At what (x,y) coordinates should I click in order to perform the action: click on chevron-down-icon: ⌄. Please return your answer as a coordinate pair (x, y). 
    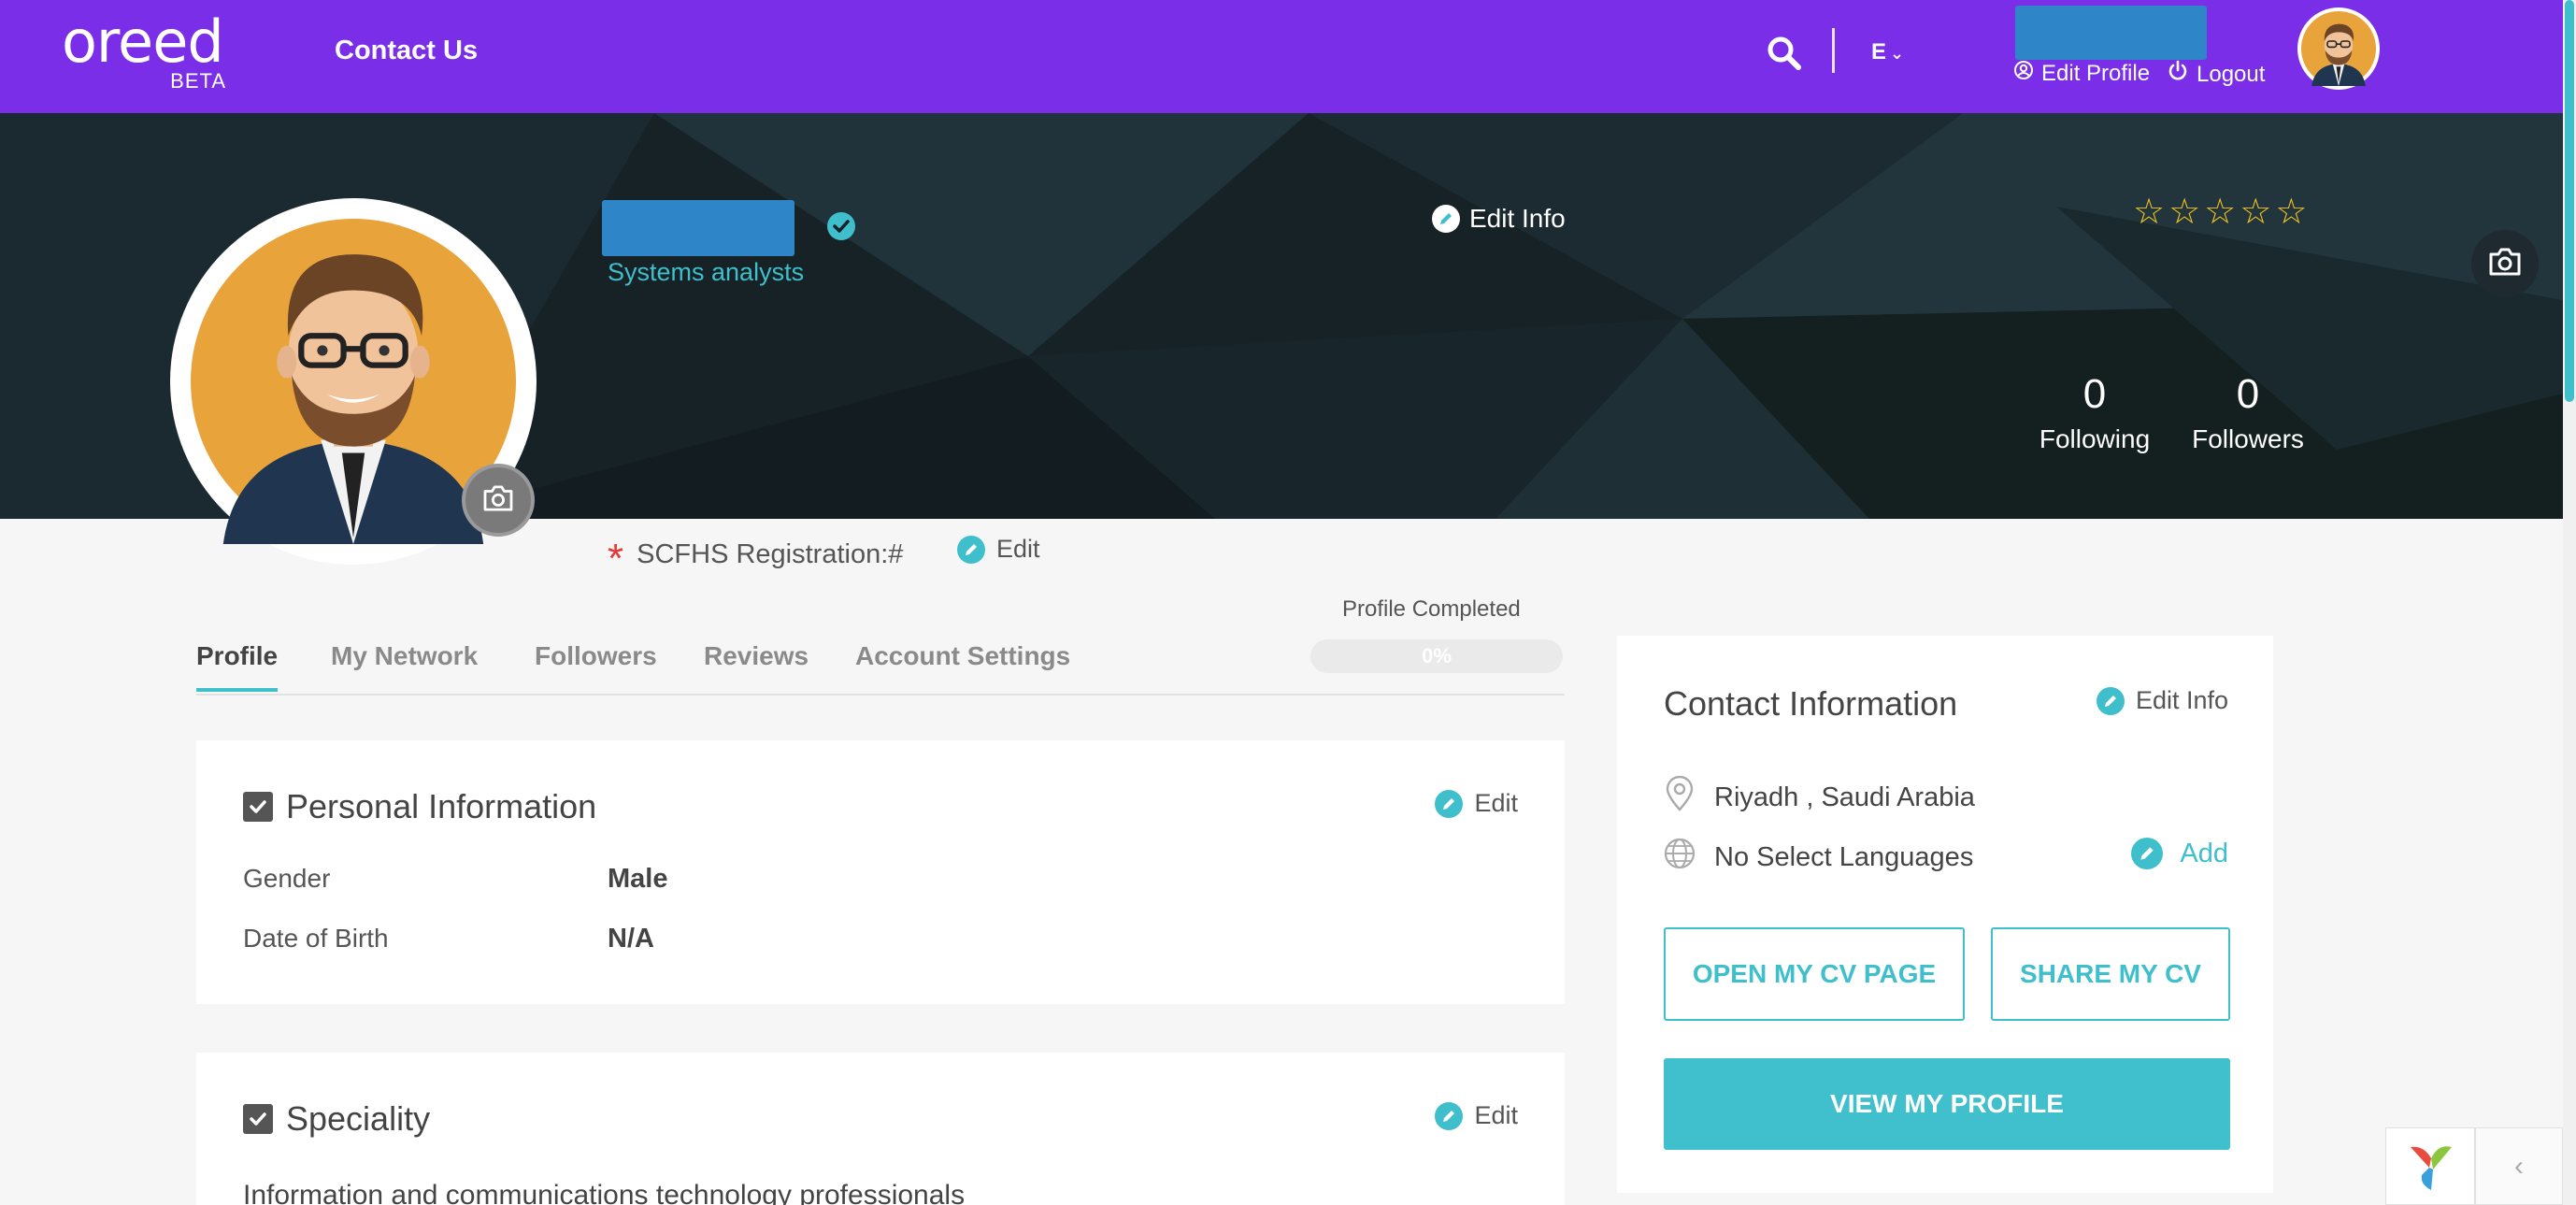
    Looking at the image, I should click on (1897, 53).